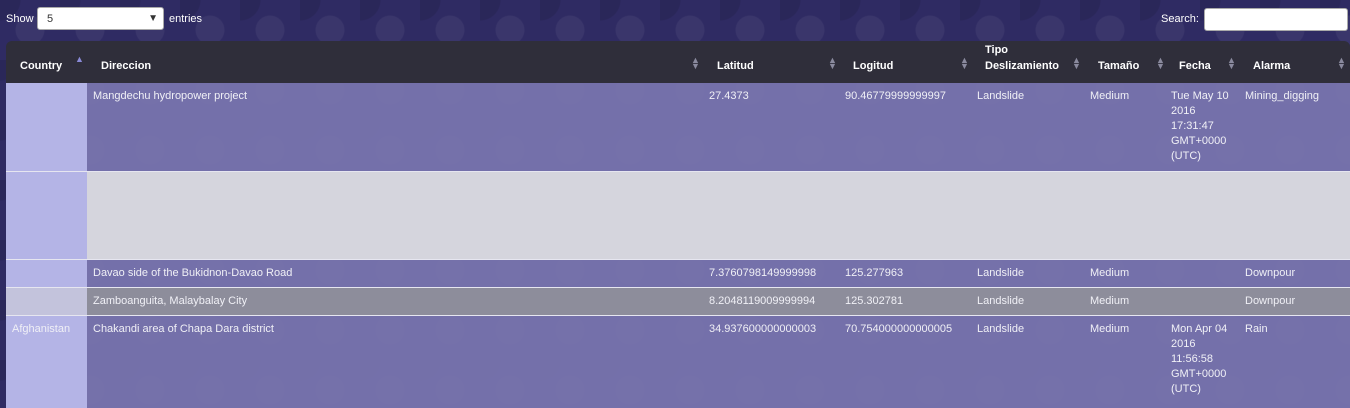 The width and height of the screenshot is (1350, 408). What do you see at coordinates (193, 273) in the screenshot?
I see `direccion-cell: Davao side of the Bukidnon-Davao Road` at bounding box center [193, 273].